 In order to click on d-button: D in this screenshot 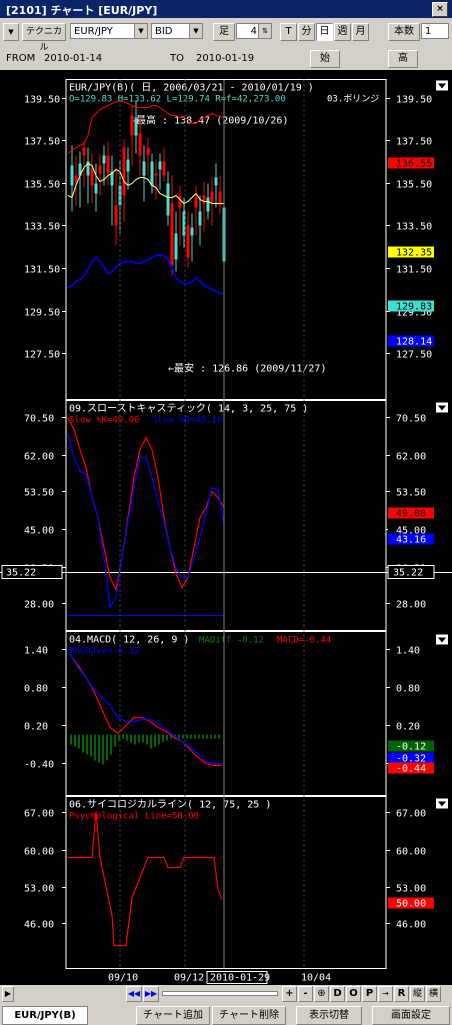, I will do `click(337, 994)`.